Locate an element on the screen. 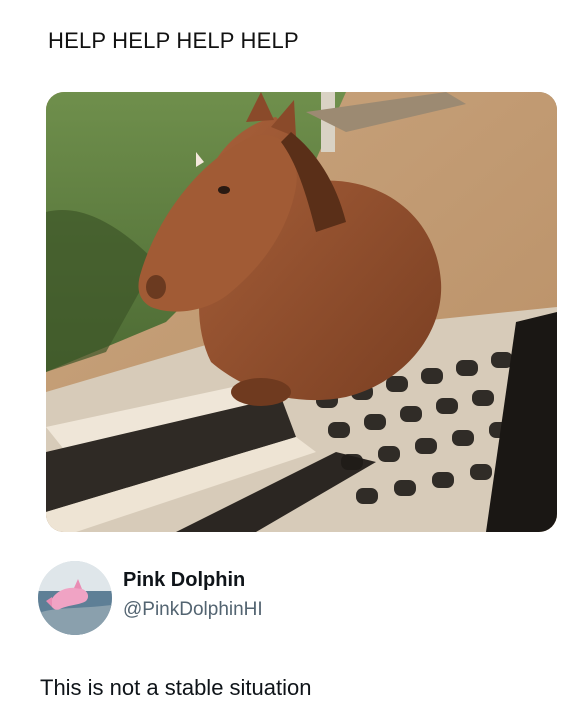 Image resolution: width=578 pixels, height=721 pixels. post-text: This is not a stable situation is located at coordinates (176, 687).